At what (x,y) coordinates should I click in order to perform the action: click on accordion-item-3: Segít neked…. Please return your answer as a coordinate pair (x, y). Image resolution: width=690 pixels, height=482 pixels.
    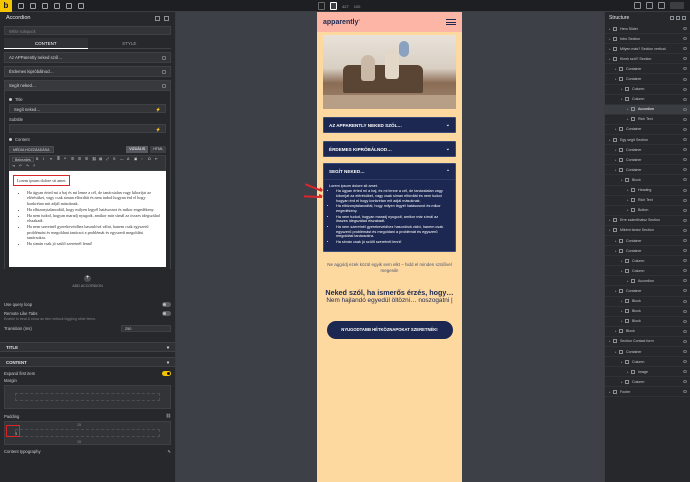
    Looking at the image, I should click on (87, 85).